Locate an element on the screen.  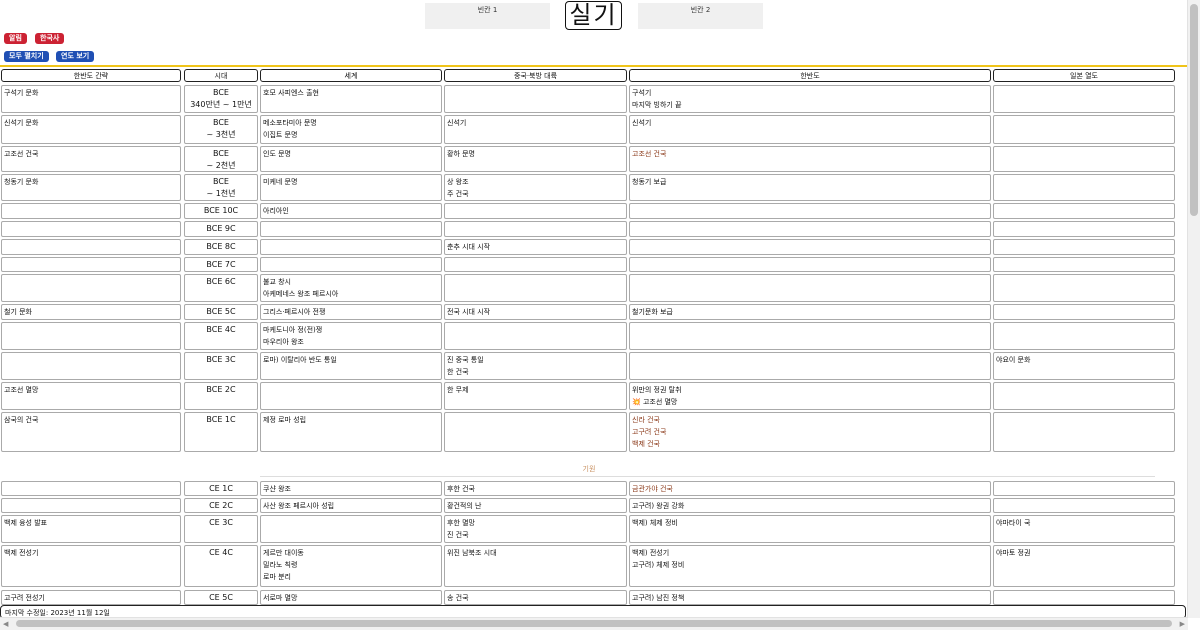
vertical-scrollbar is located at coordinates (1193, 309).